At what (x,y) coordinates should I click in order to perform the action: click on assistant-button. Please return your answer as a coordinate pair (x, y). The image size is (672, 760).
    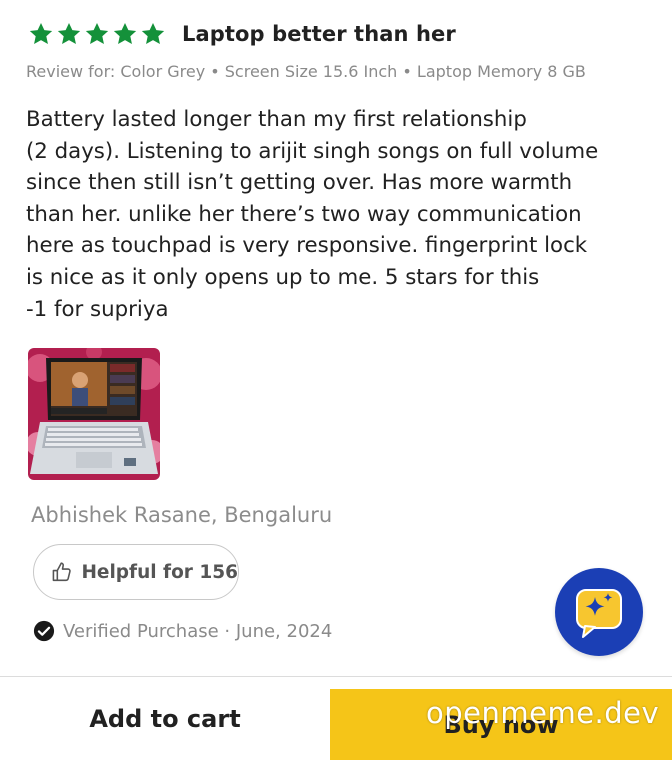
    Looking at the image, I should click on (599, 612).